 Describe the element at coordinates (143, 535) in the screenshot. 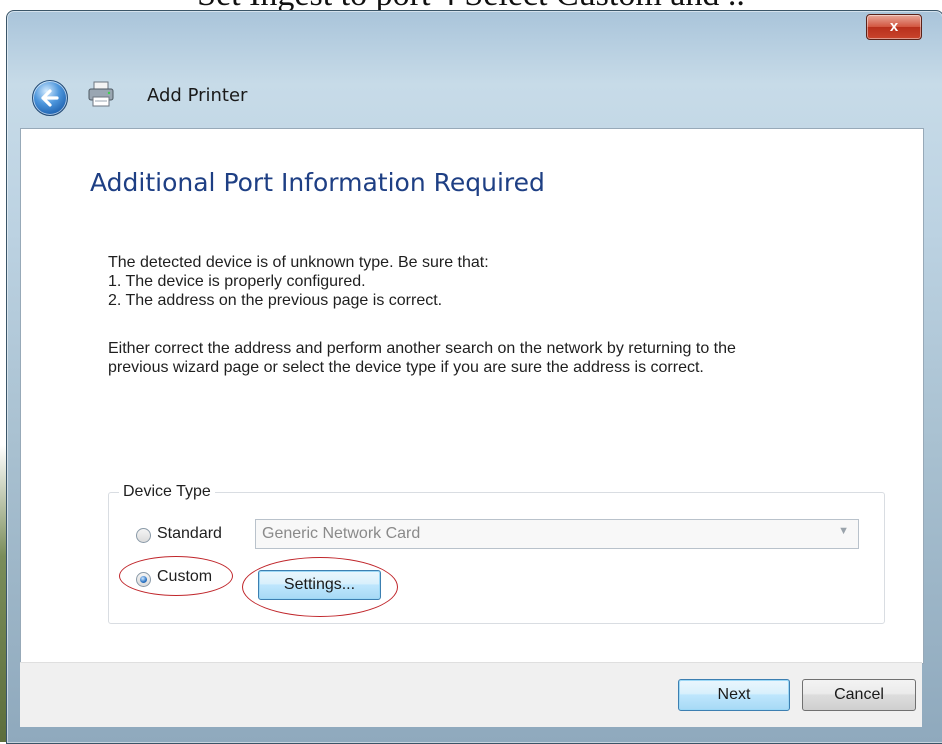

I see `standard-radio` at that location.